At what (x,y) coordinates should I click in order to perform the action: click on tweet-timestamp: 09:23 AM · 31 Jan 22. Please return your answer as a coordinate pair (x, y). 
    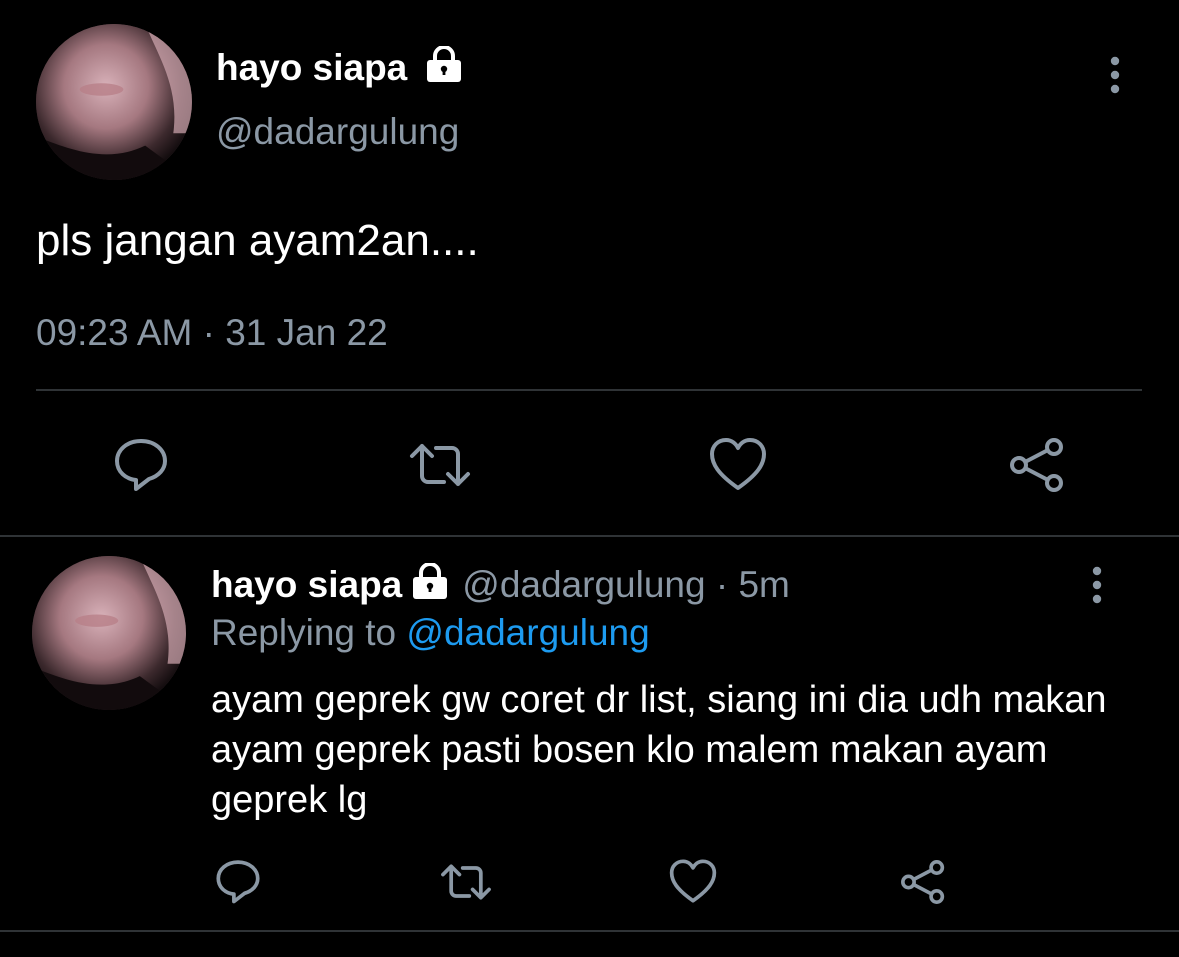
    Looking at the image, I should click on (212, 333).